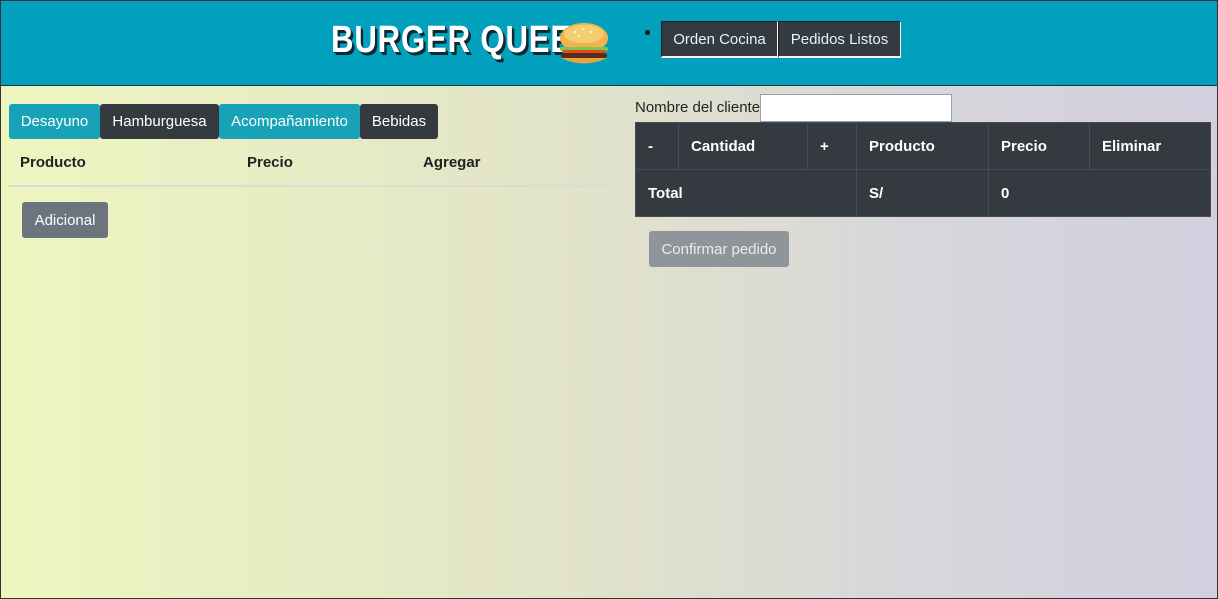 The image size is (1218, 599). What do you see at coordinates (1039, 146) in the screenshot?
I see `column-precio: Precio` at bounding box center [1039, 146].